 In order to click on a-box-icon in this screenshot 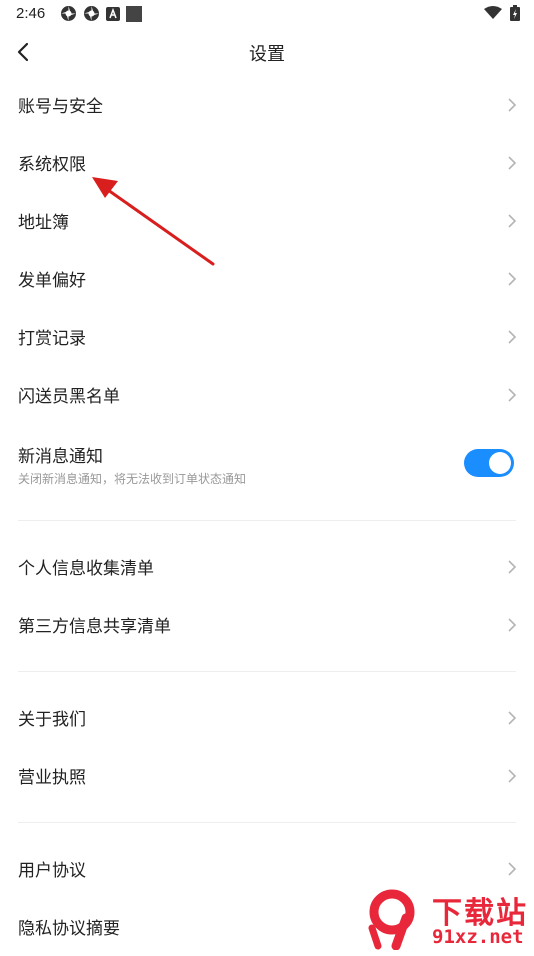, I will do `click(113, 13)`.